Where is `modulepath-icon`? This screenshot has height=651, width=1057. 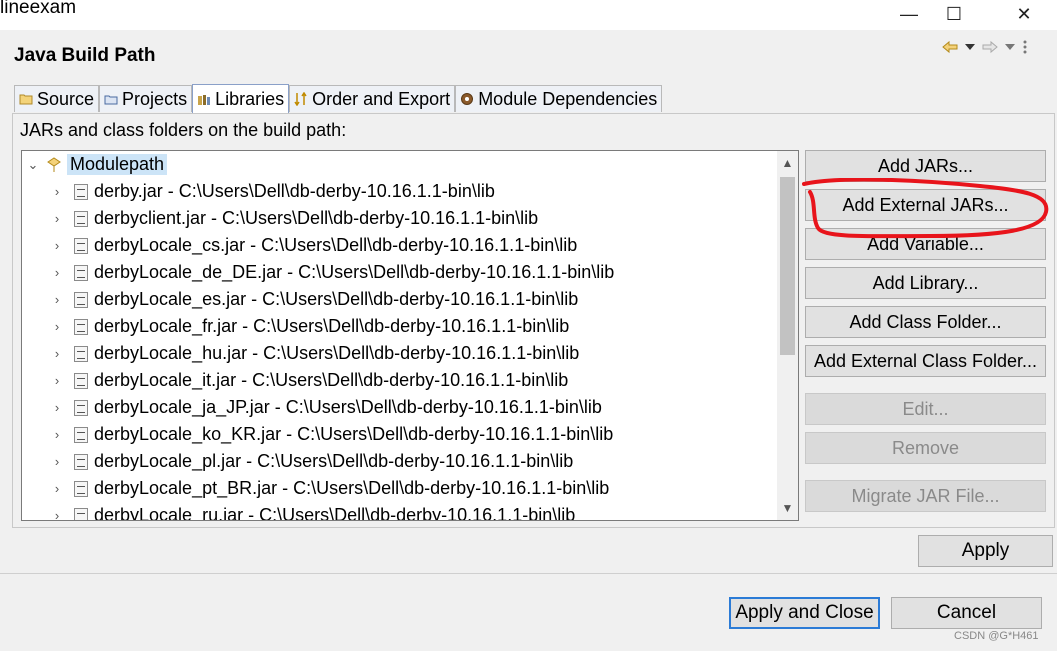
modulepath-icon is located at coordinates (54, 164).